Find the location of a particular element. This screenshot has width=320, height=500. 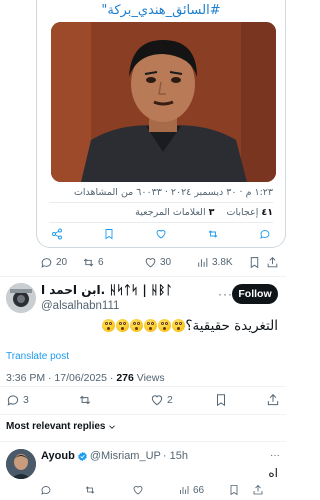

repost-count: 6 is located at coordinates (101, 262).